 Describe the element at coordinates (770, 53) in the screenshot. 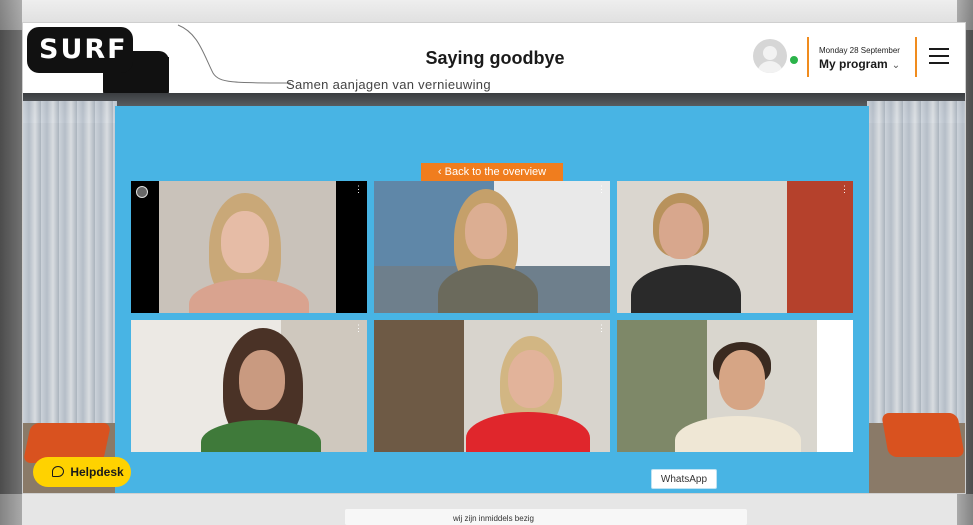

I see `avatar-head` at that location.